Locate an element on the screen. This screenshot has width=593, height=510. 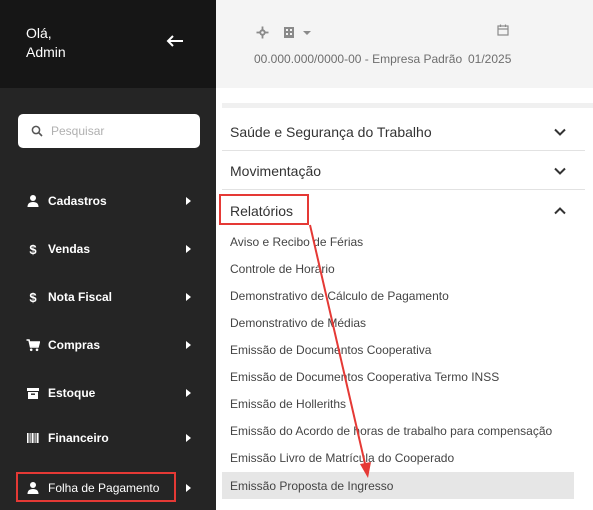
report-item: Demonstrativo de Médias is located at coordinates (398, 322).